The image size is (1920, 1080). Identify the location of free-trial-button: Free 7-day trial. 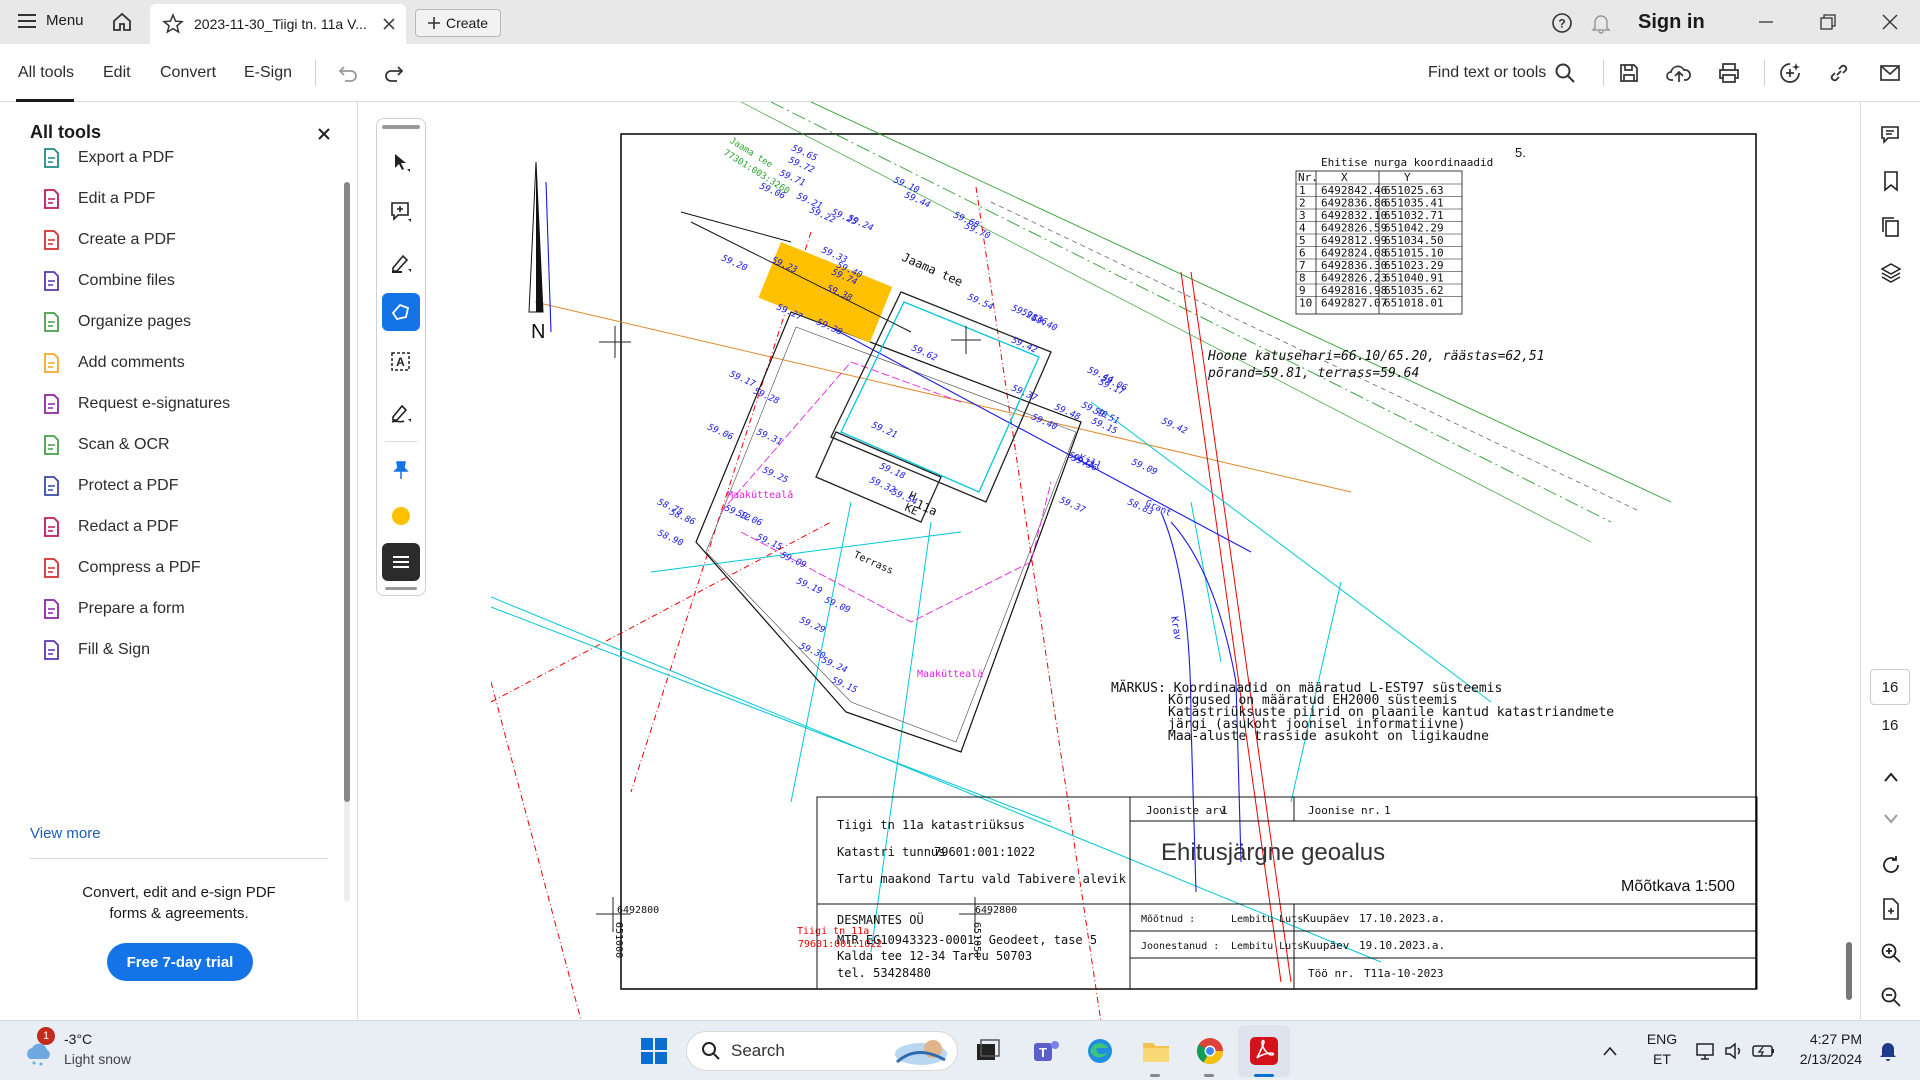
(180, 962).